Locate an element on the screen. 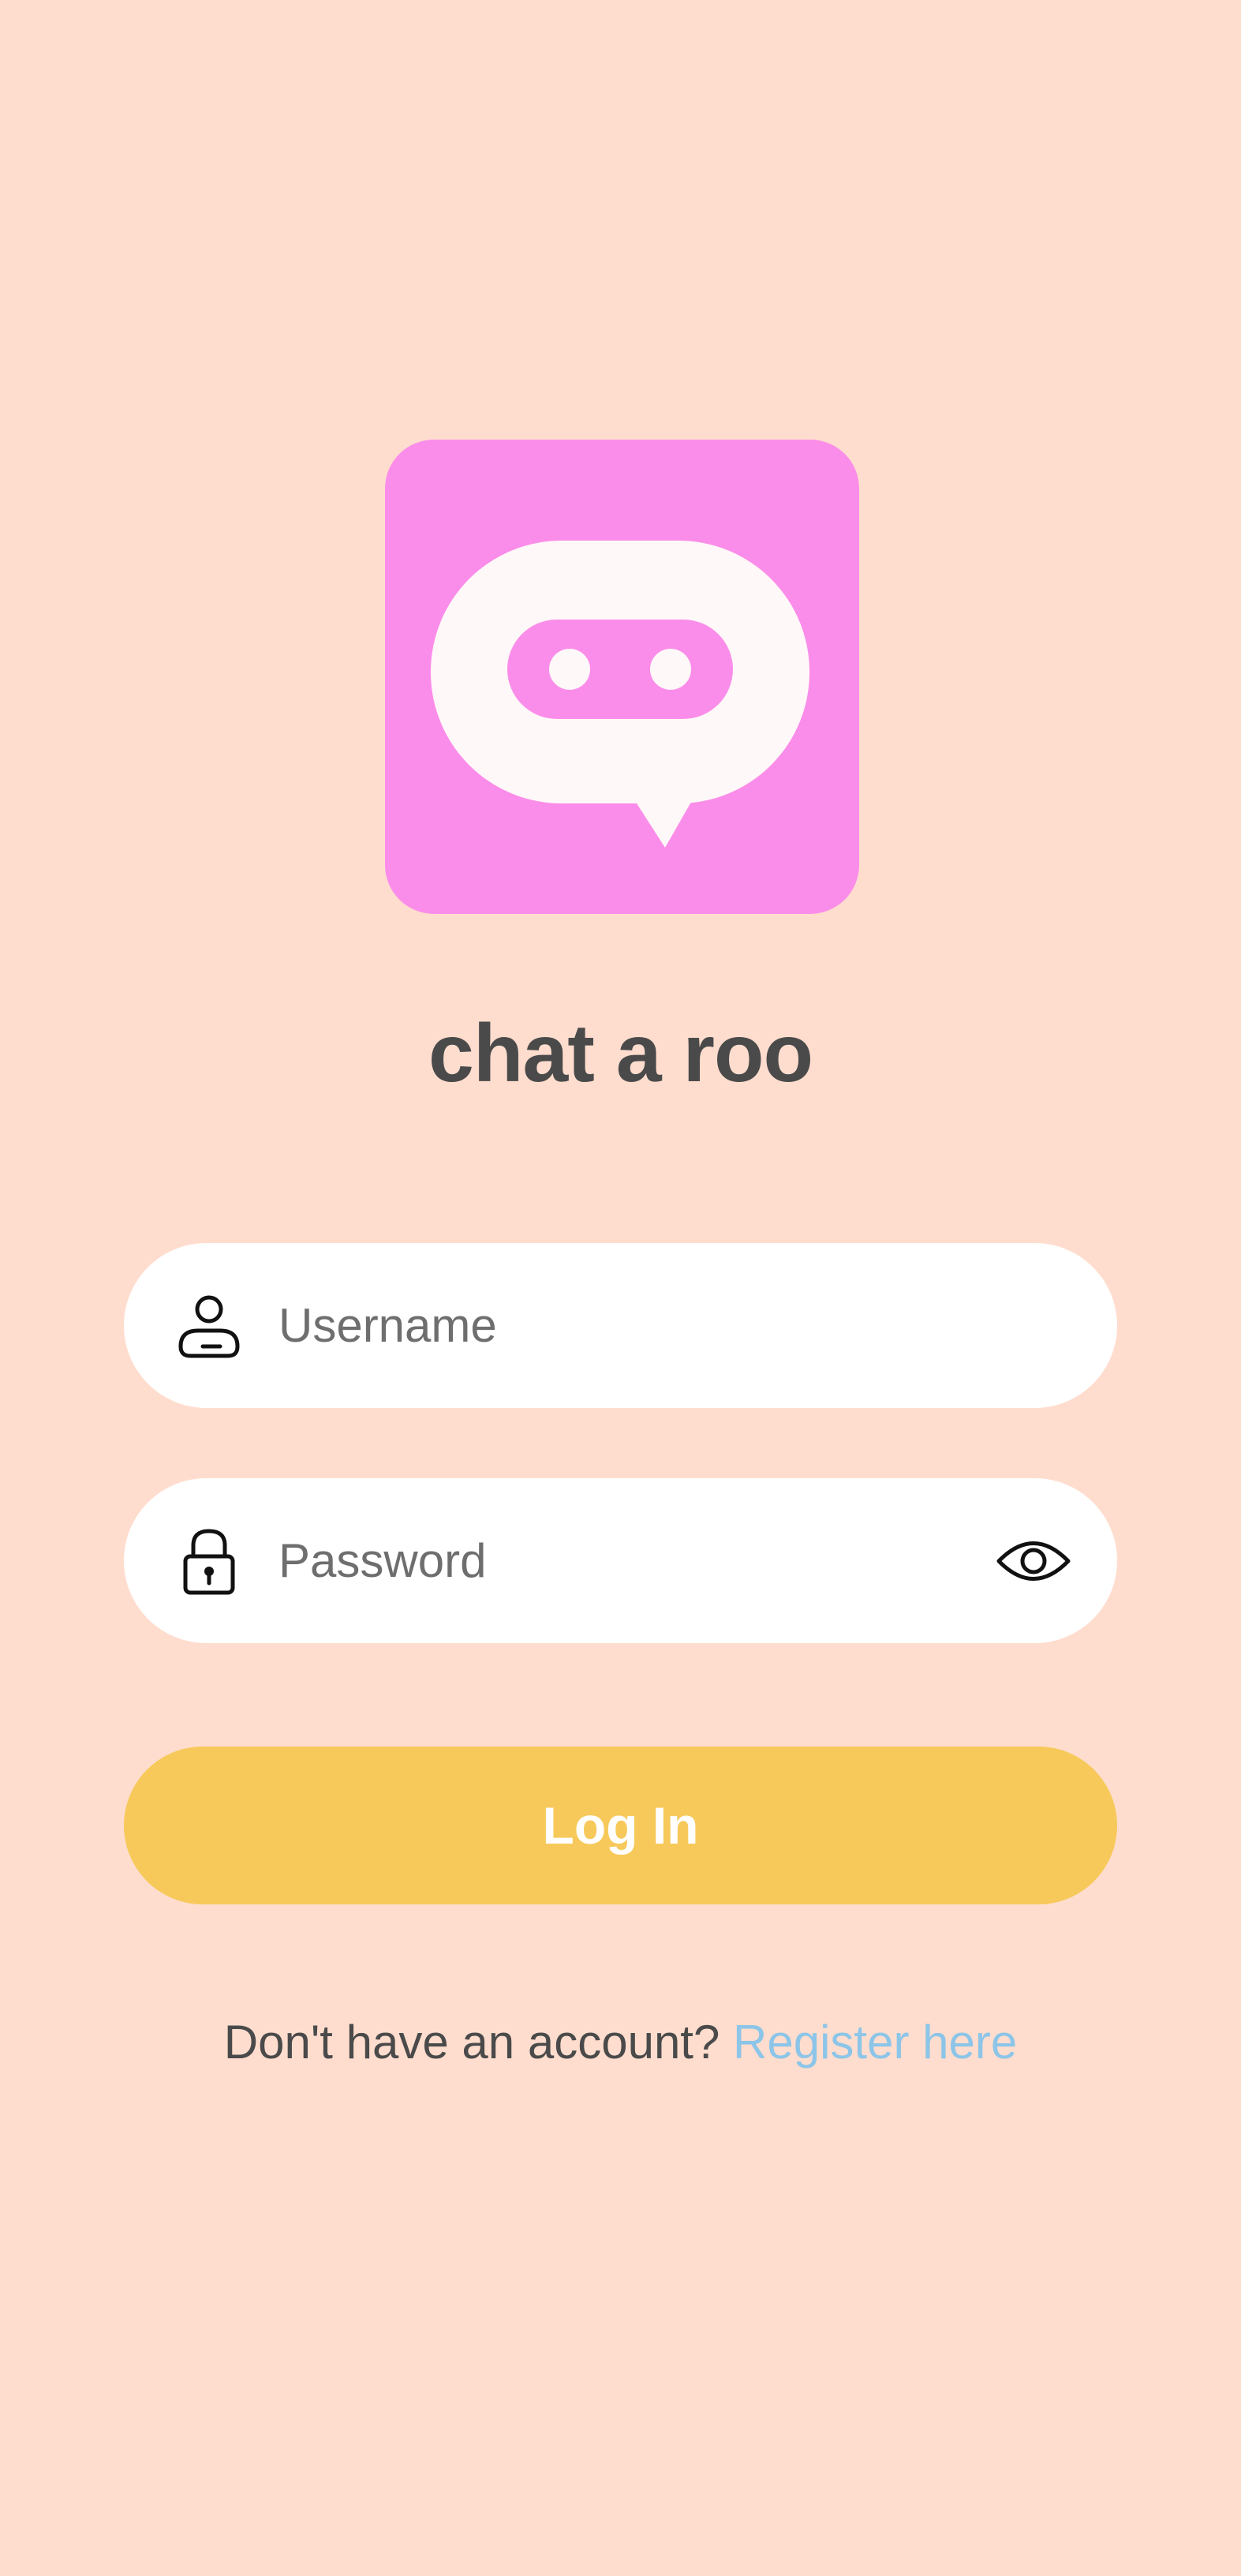  register-link: Register here is located at coordinates (875, 2042).